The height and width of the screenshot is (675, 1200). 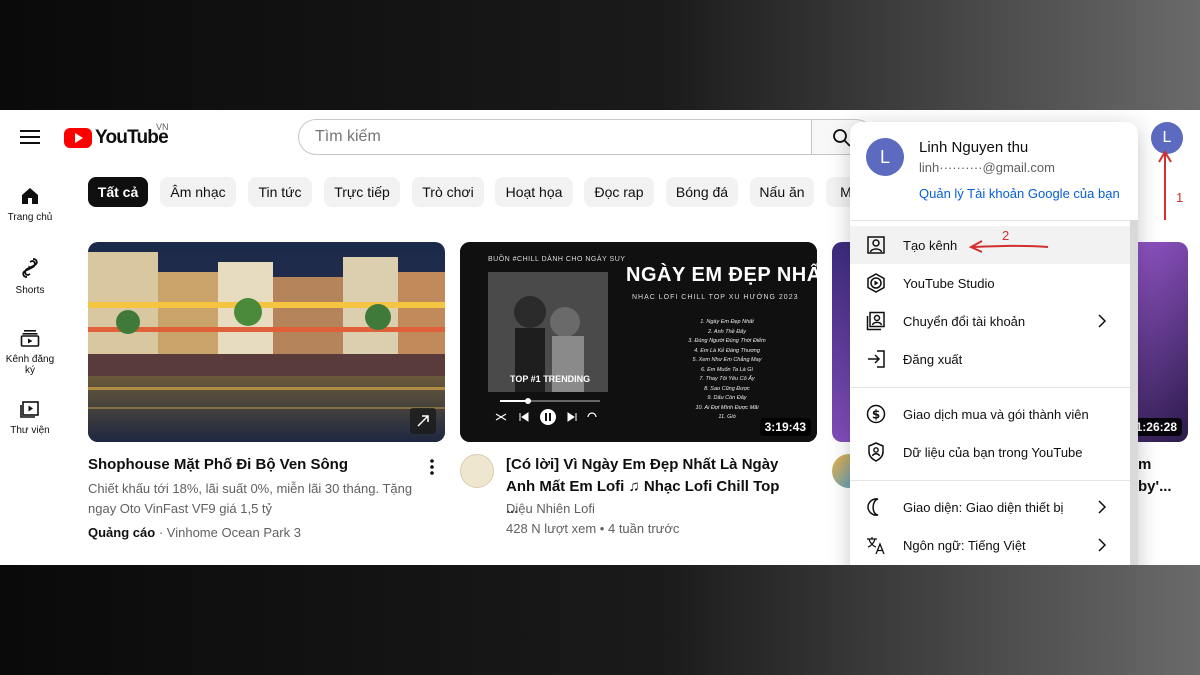 I want to click on search-icon, so click(x=842, y=138).